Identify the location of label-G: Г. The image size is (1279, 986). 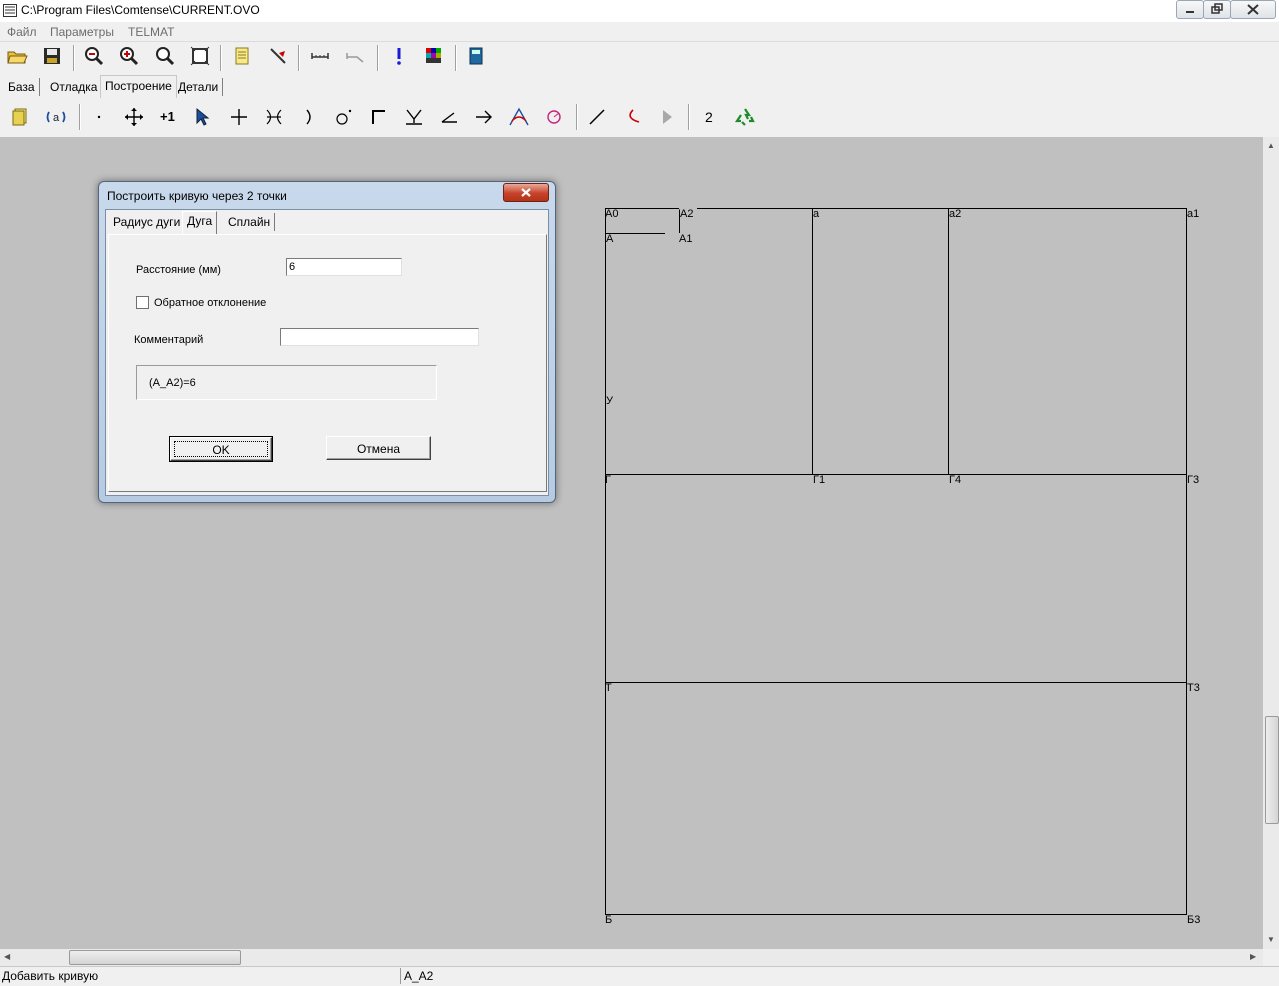
(608, 480).